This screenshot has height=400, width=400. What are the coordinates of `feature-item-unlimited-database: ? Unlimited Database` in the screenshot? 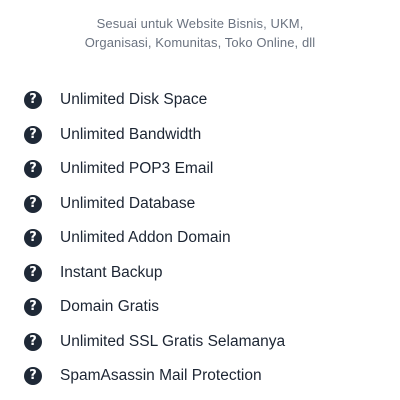 It's located at (154, 204).